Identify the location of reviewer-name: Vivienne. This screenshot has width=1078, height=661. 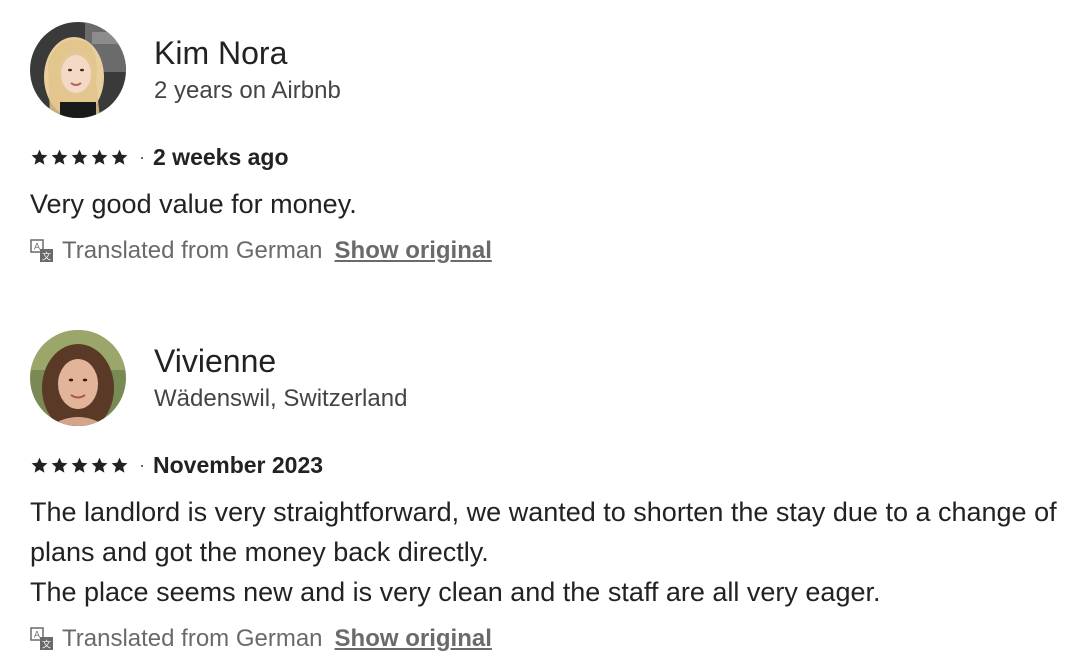
(280, 361).